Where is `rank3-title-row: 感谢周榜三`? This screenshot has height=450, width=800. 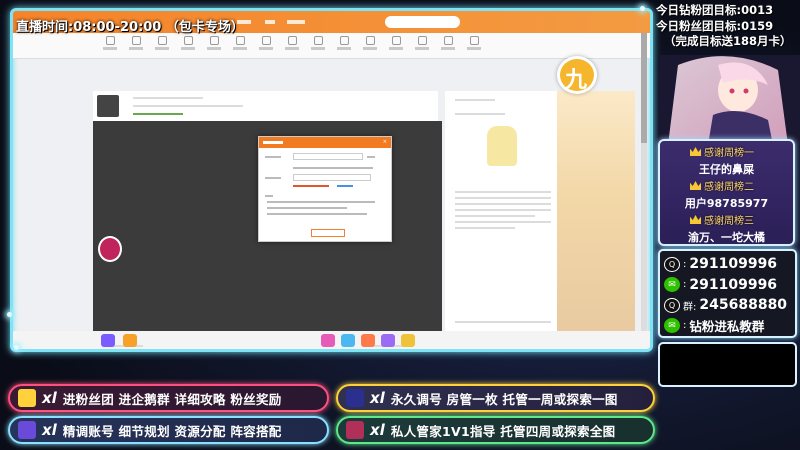
rank3-title-row: 感谢周榜三 is located at coordinates (722, 220).